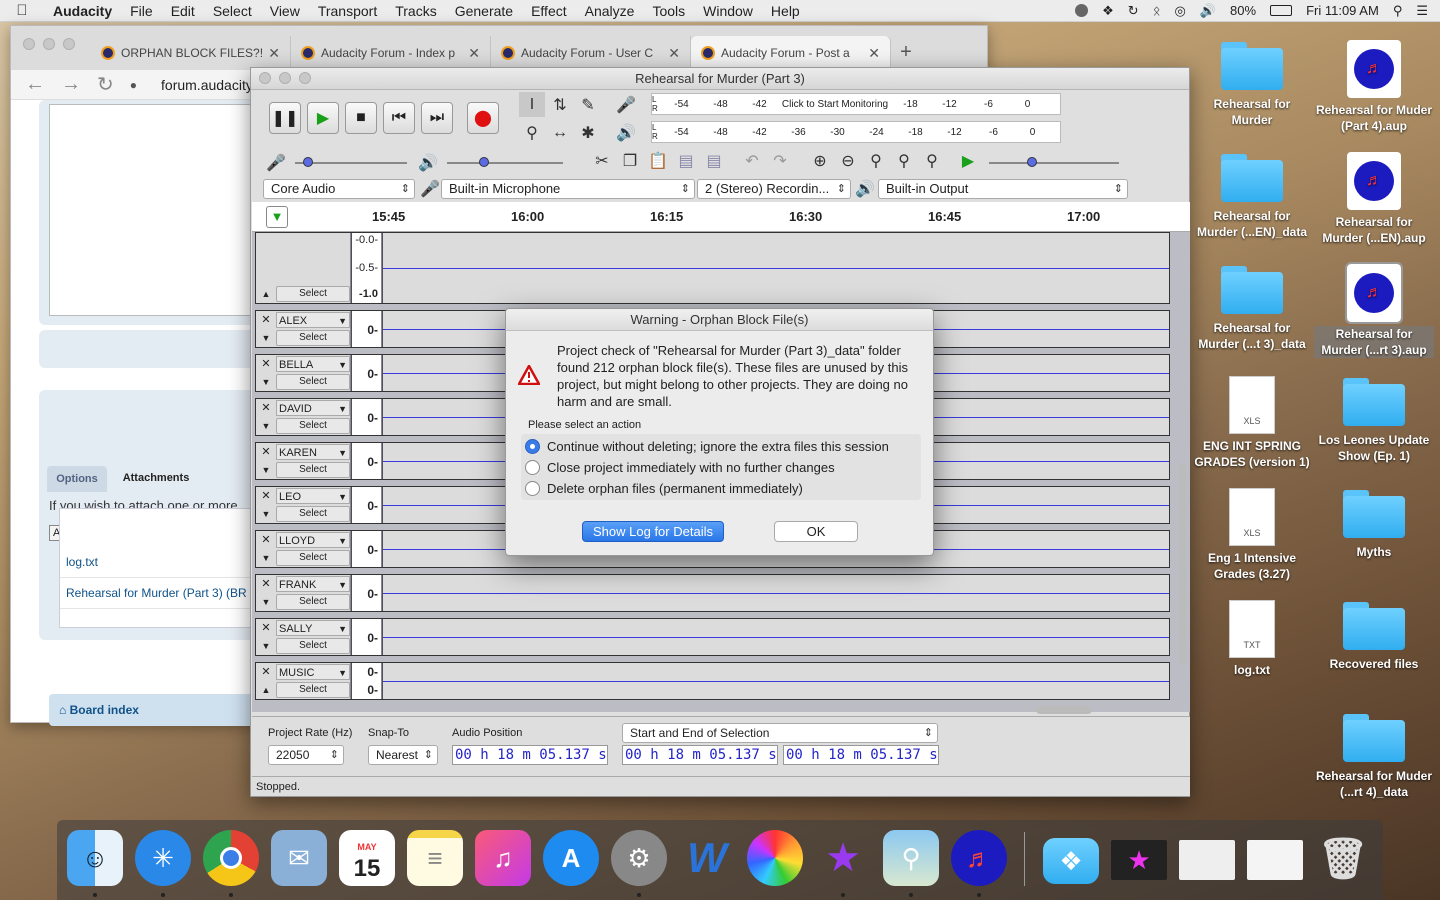 The image size is (1440, 900). Describe the element at coordinates (437, 118) in the screenshot. I see `skip-end-button: ⏭` at that location.